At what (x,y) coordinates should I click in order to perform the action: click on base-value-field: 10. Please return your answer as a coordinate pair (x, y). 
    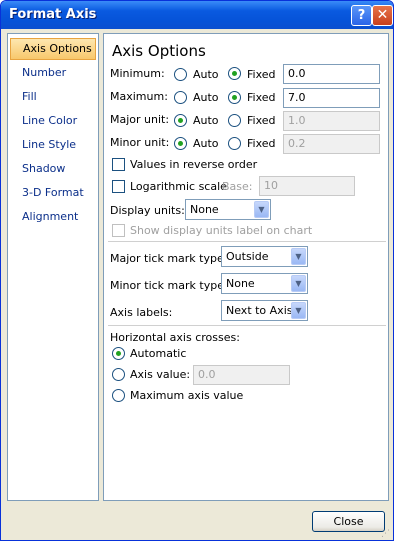
    Looking at the image, I should click on (307, 186).